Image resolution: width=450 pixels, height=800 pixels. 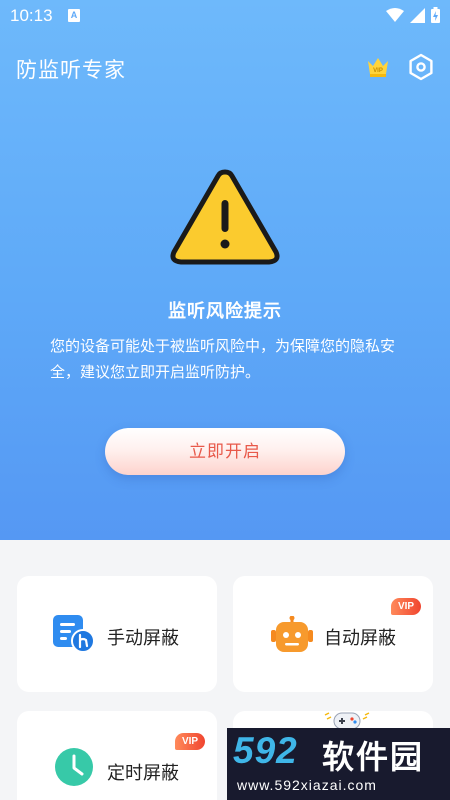 I want to click on vip-crown-icon: VIP, so click(x=378, y=67).